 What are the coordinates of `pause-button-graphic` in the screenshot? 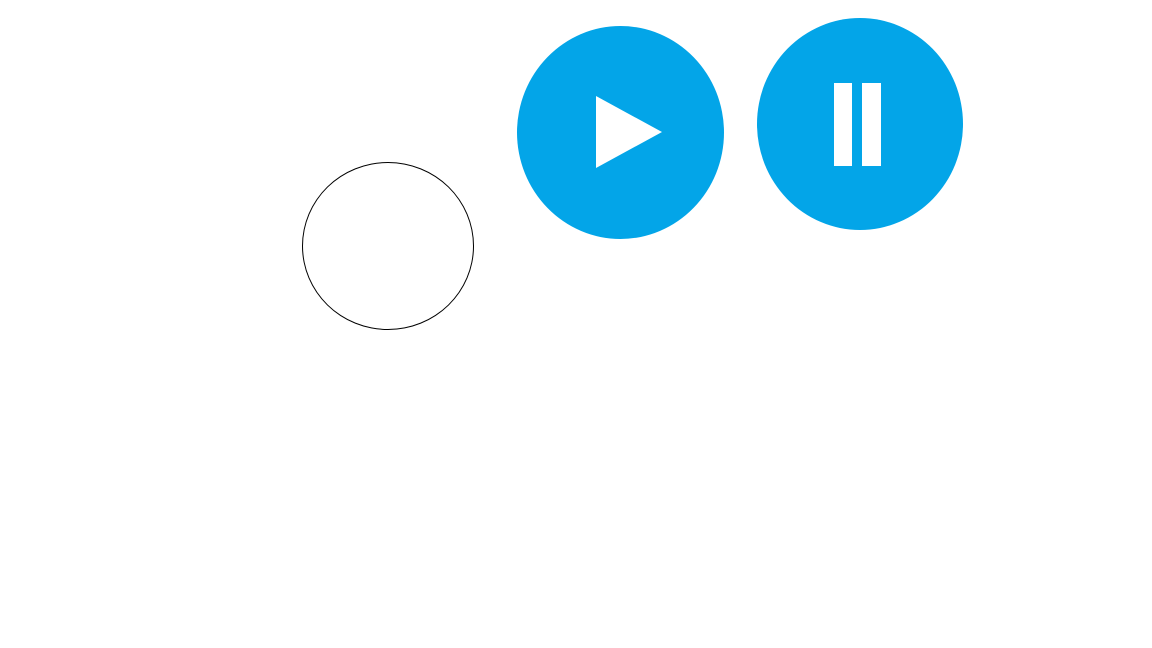 It's located at (860, 124).